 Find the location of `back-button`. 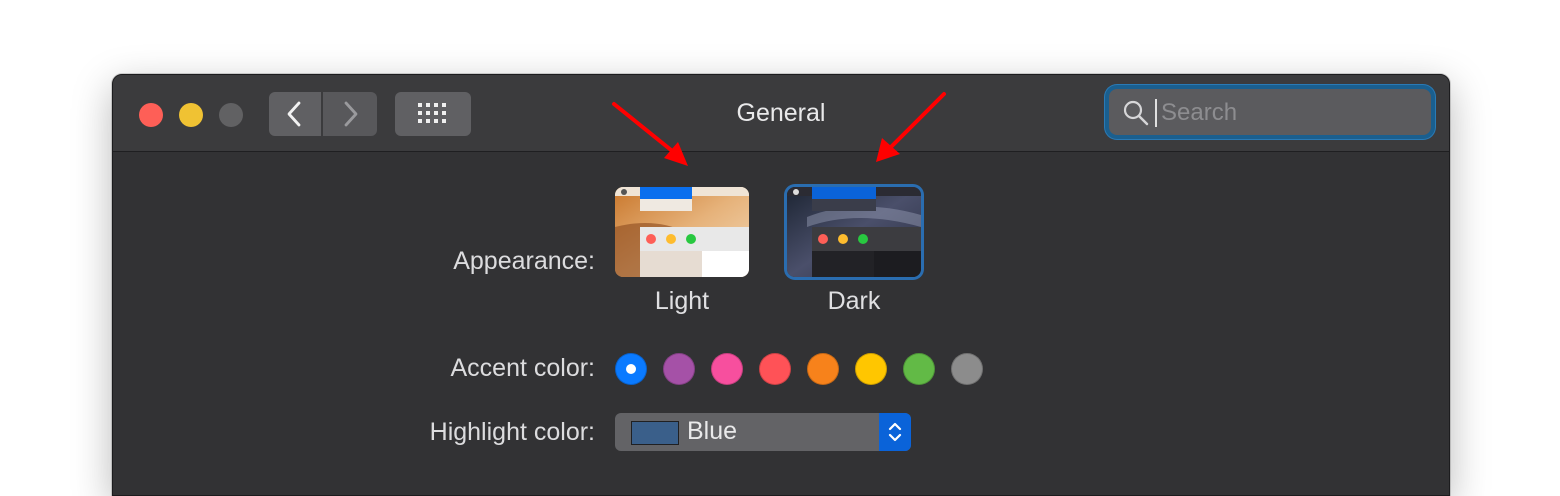

back-button is located at coordinates (295, 114).